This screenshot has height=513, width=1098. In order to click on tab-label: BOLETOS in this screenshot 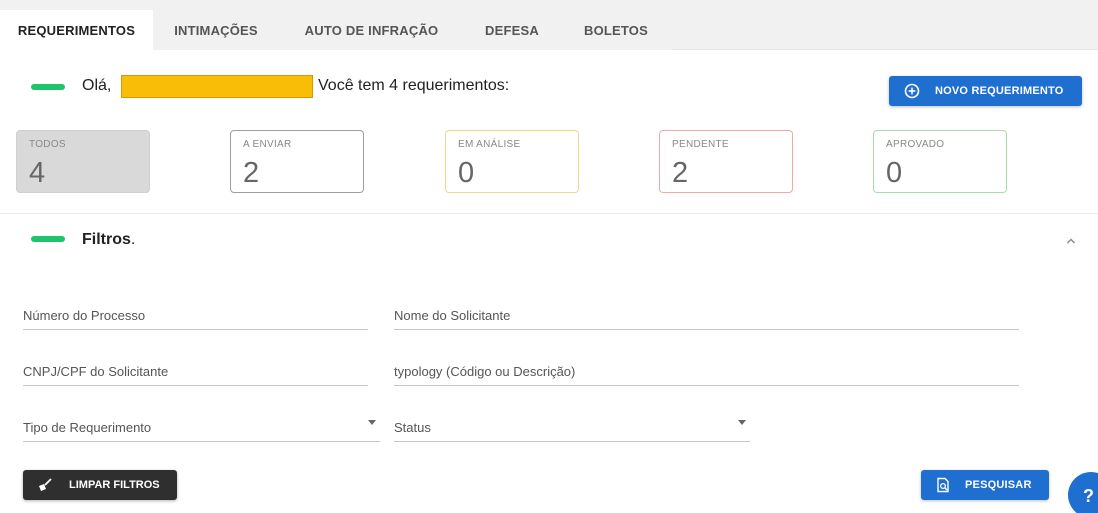, I will do `click(615, 30)`.